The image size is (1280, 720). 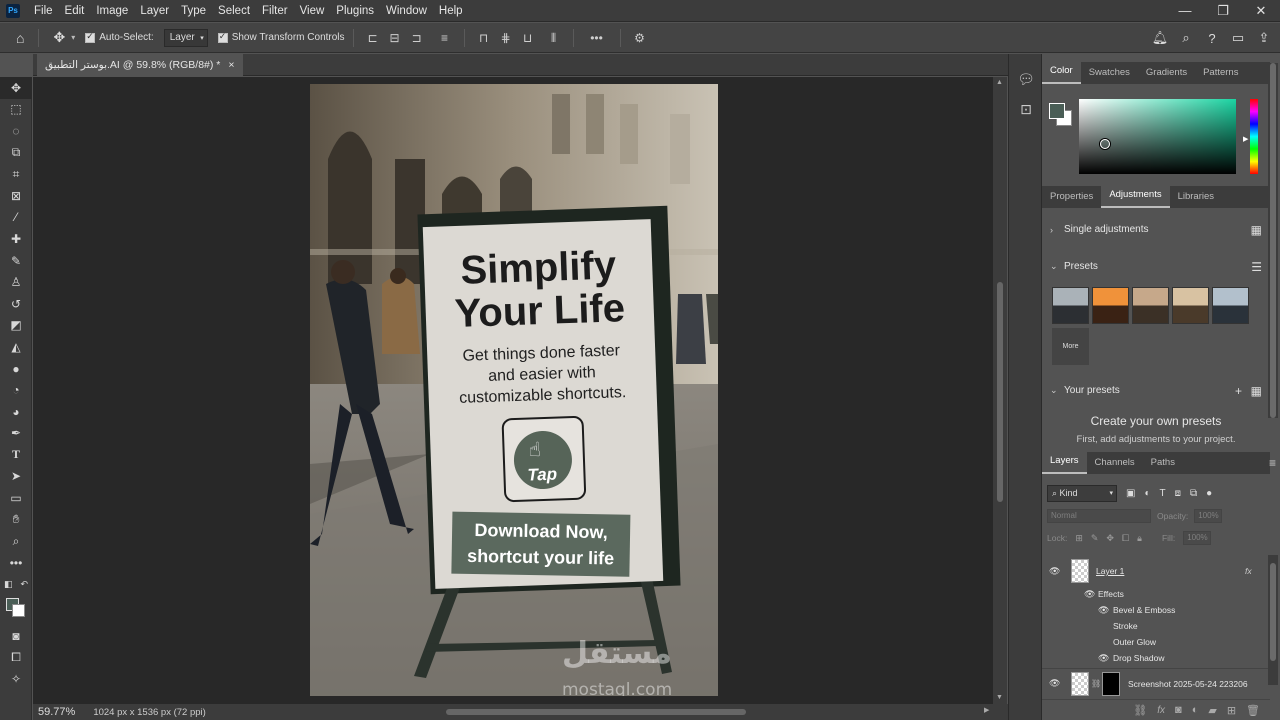 What do you see at coordinates (43, 11) in the screenshot?
I see `menu-file: File` at bounding box center [43, 11].